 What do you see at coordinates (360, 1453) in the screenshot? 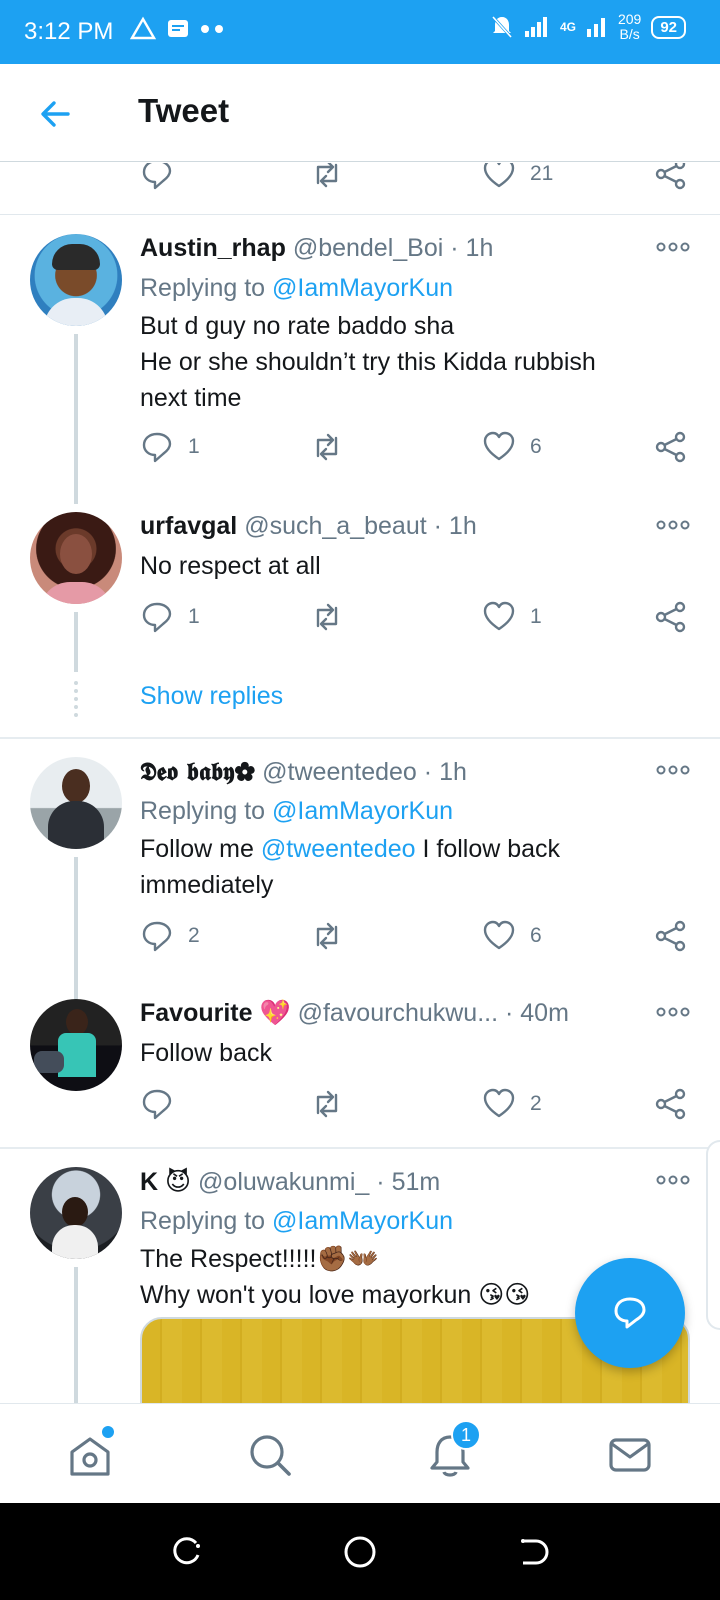
I see `bottom-navigation: 1` at bounding box center [360, 1453].